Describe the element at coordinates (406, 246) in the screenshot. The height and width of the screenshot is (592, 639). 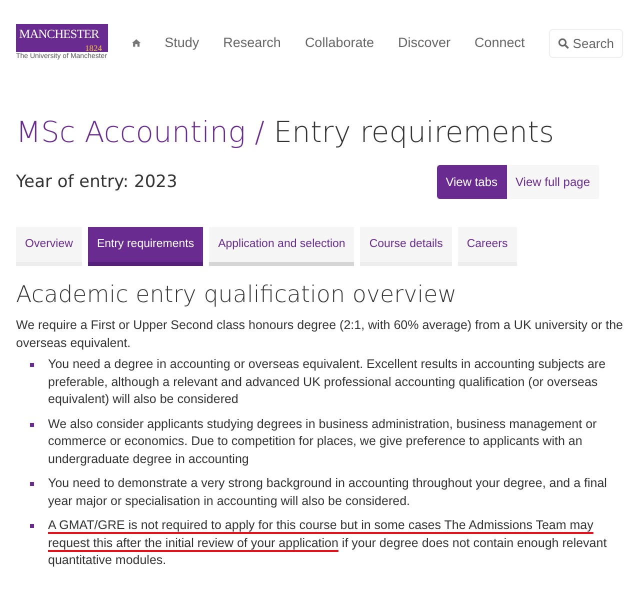
I see `tab: Course details` at that location.